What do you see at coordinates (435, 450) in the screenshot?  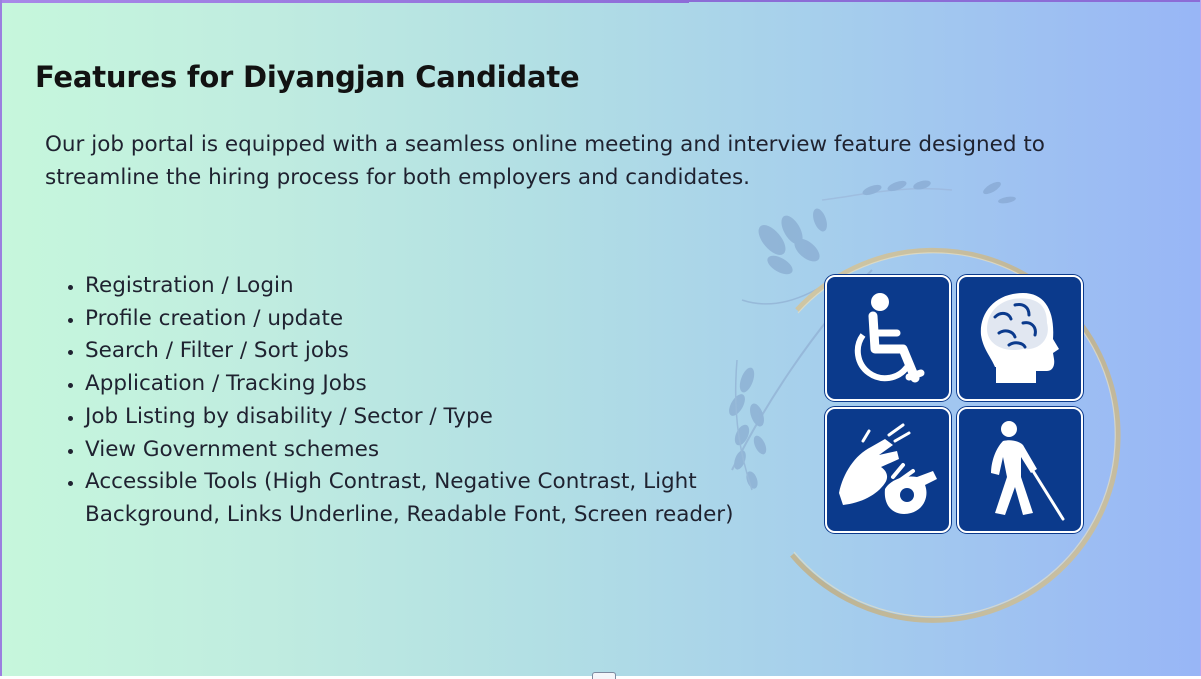 I see `feature-item: View Government schemes` at bounding box center [435, 450].